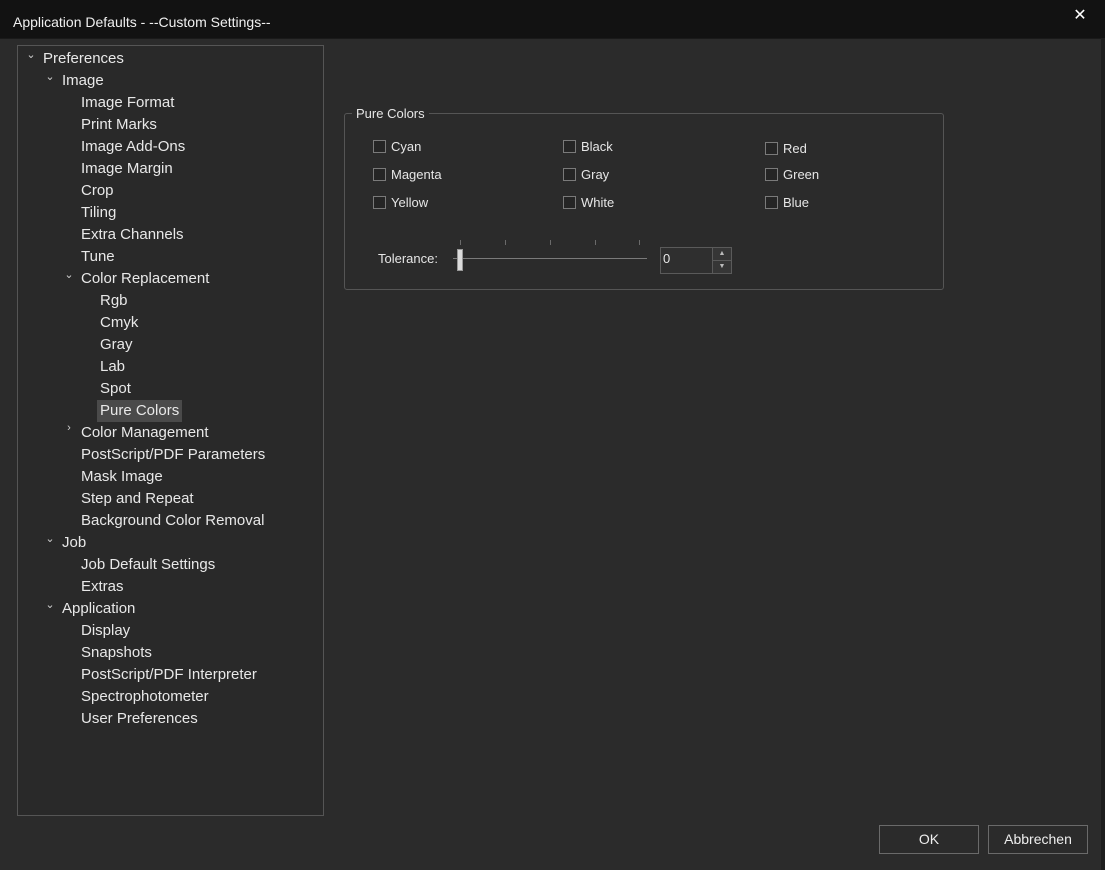 The image size is (1105, 870). I want to click on tolerance-label: Tolerance:, so click(408, 258).